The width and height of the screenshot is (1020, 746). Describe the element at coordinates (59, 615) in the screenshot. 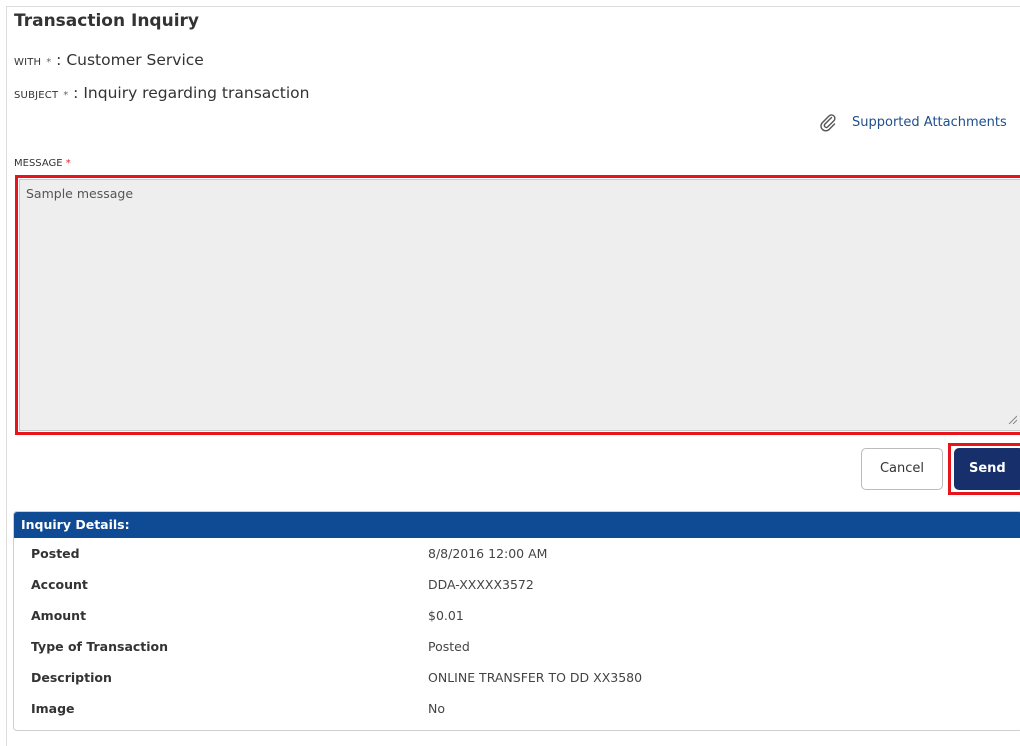

I see `details-label: Amount` at that location.